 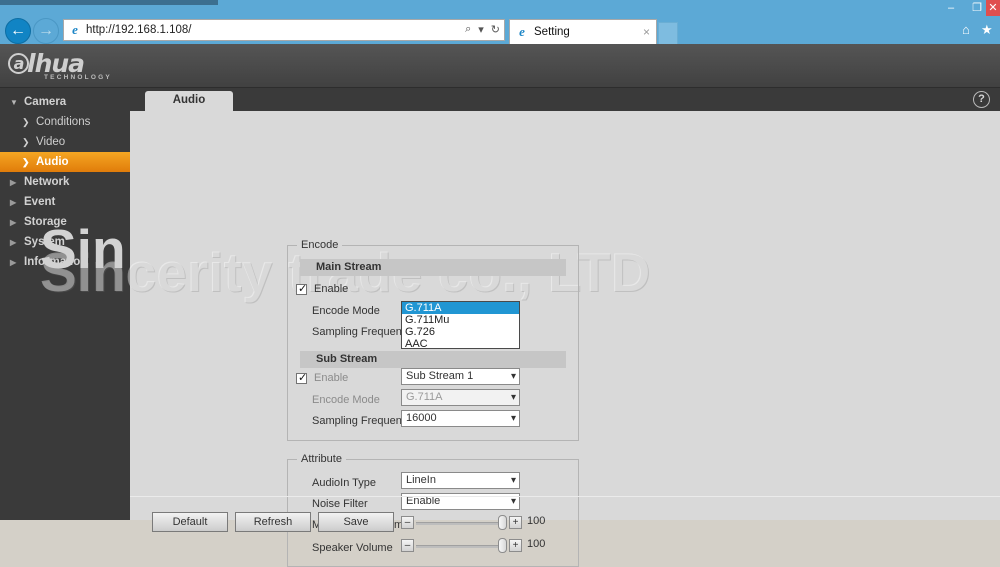 What do you see at coordinates (45, 222) in the screenshot?
I see `sidebar-label-storage: Storage` at bounding box center [45, 222].